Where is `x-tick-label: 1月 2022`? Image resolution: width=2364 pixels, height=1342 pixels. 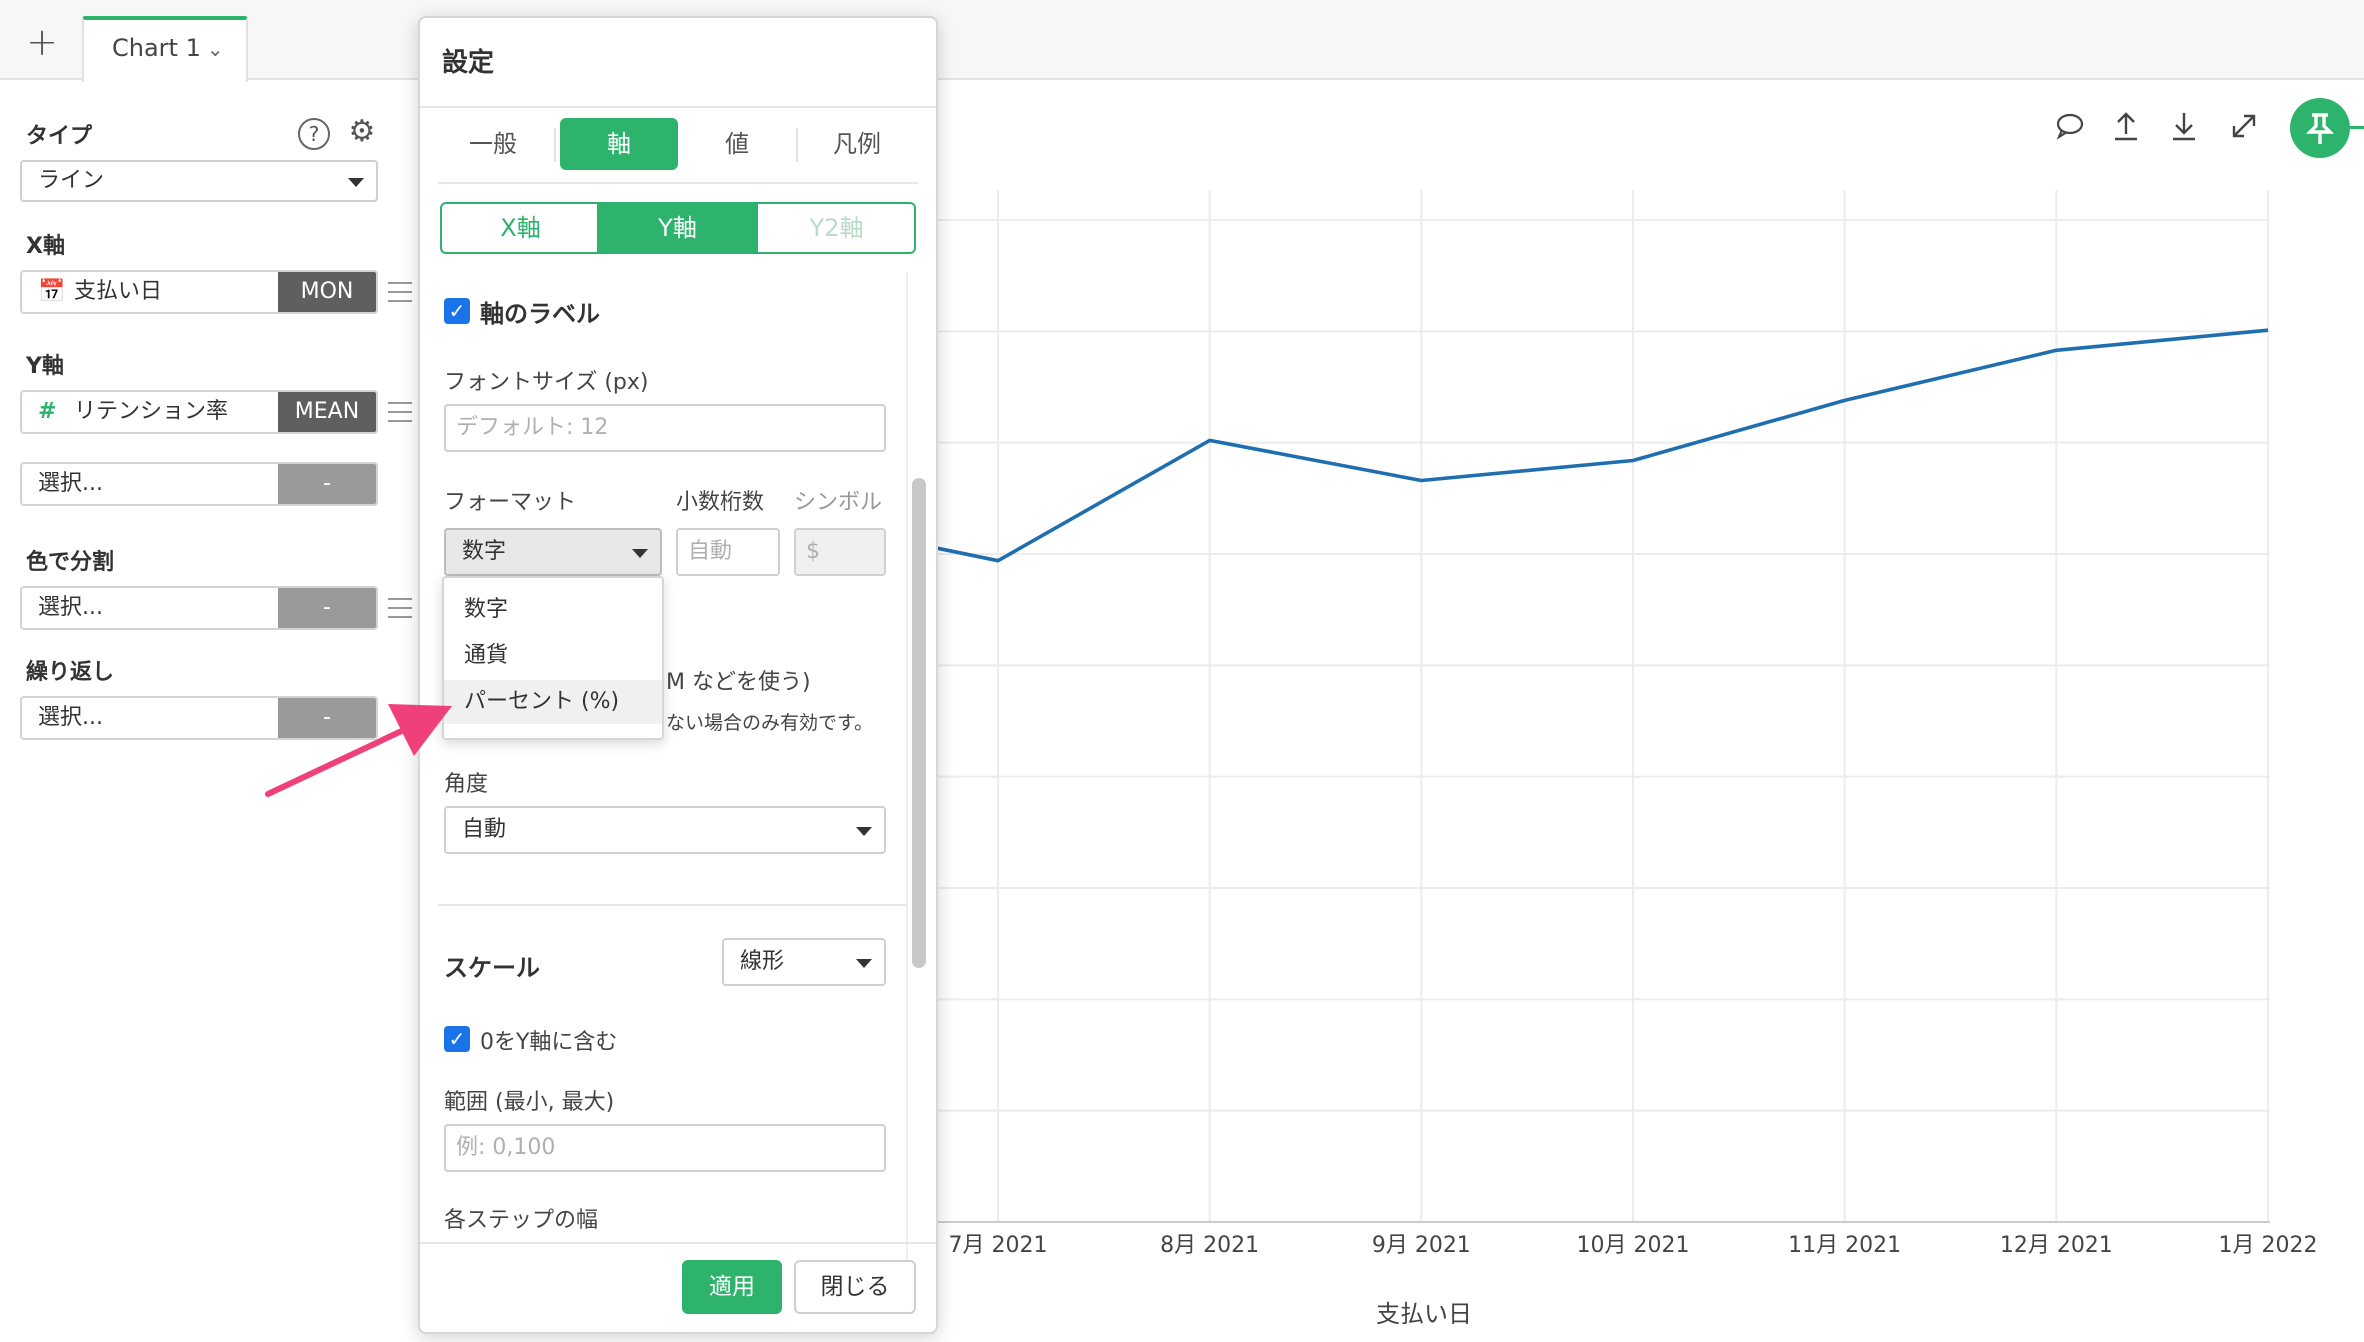 x-tick-label: 1月 2022 is located at coordinates (2268, 1245).